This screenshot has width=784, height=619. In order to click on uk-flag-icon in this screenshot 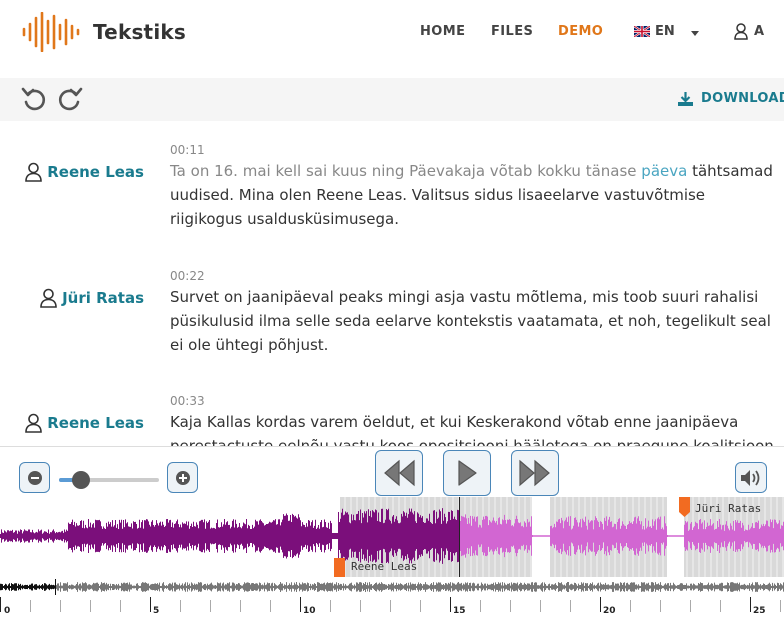, I will do `click(642, 31)`.